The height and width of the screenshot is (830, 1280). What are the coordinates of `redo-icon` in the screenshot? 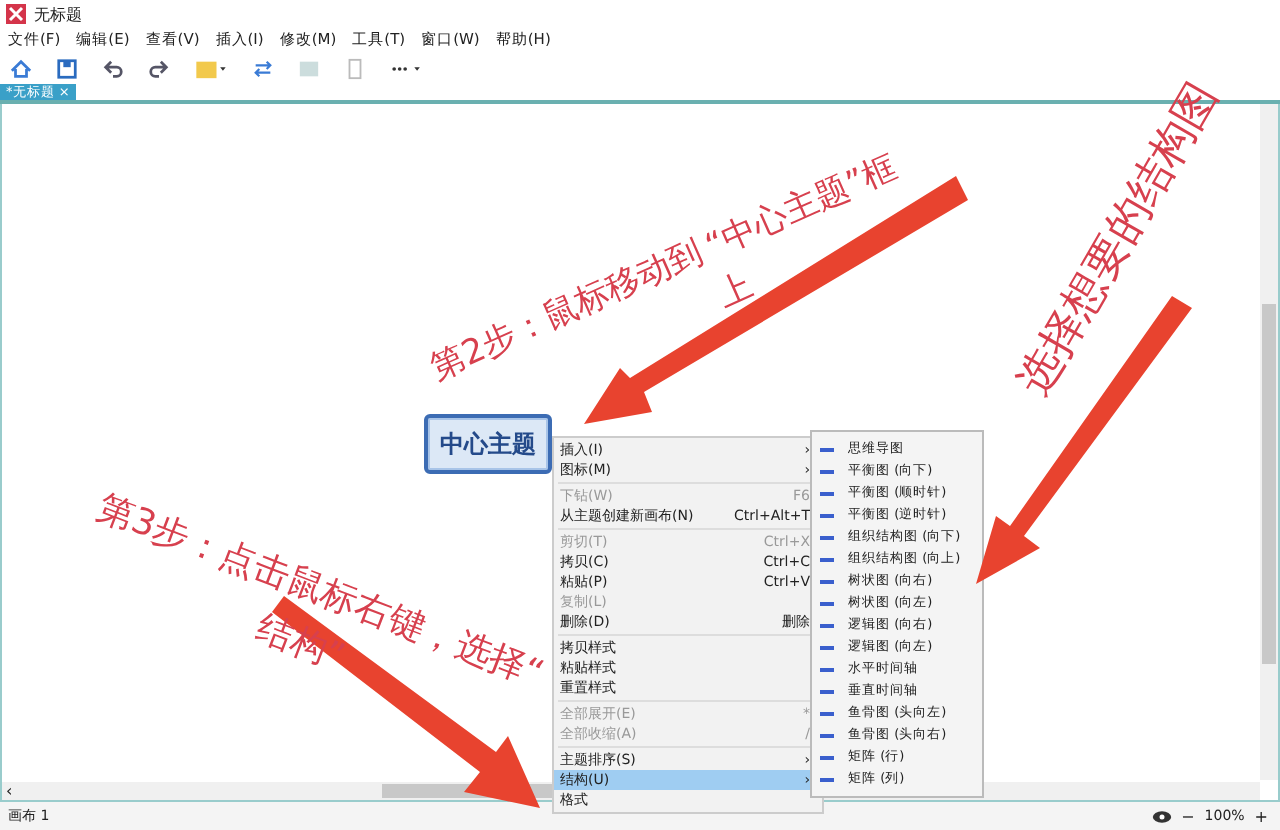 It's located at (159, 68).